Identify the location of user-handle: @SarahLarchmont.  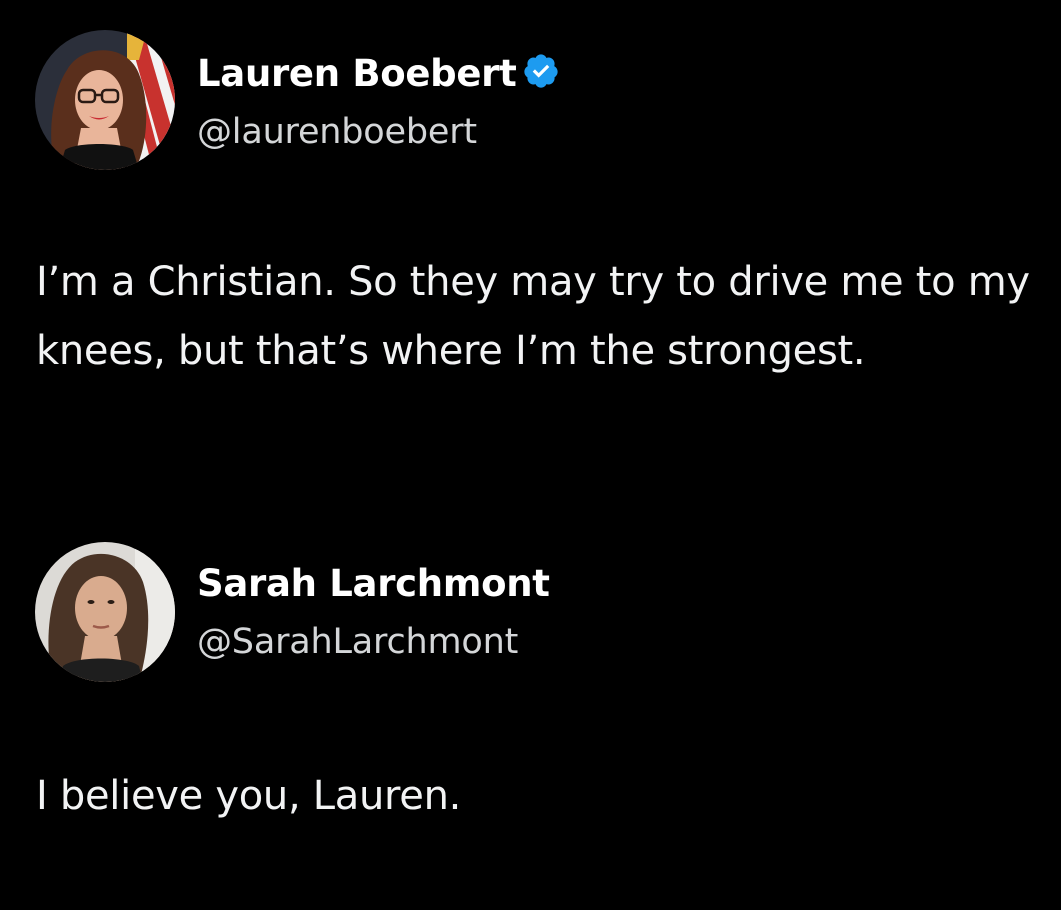
(357, 642).